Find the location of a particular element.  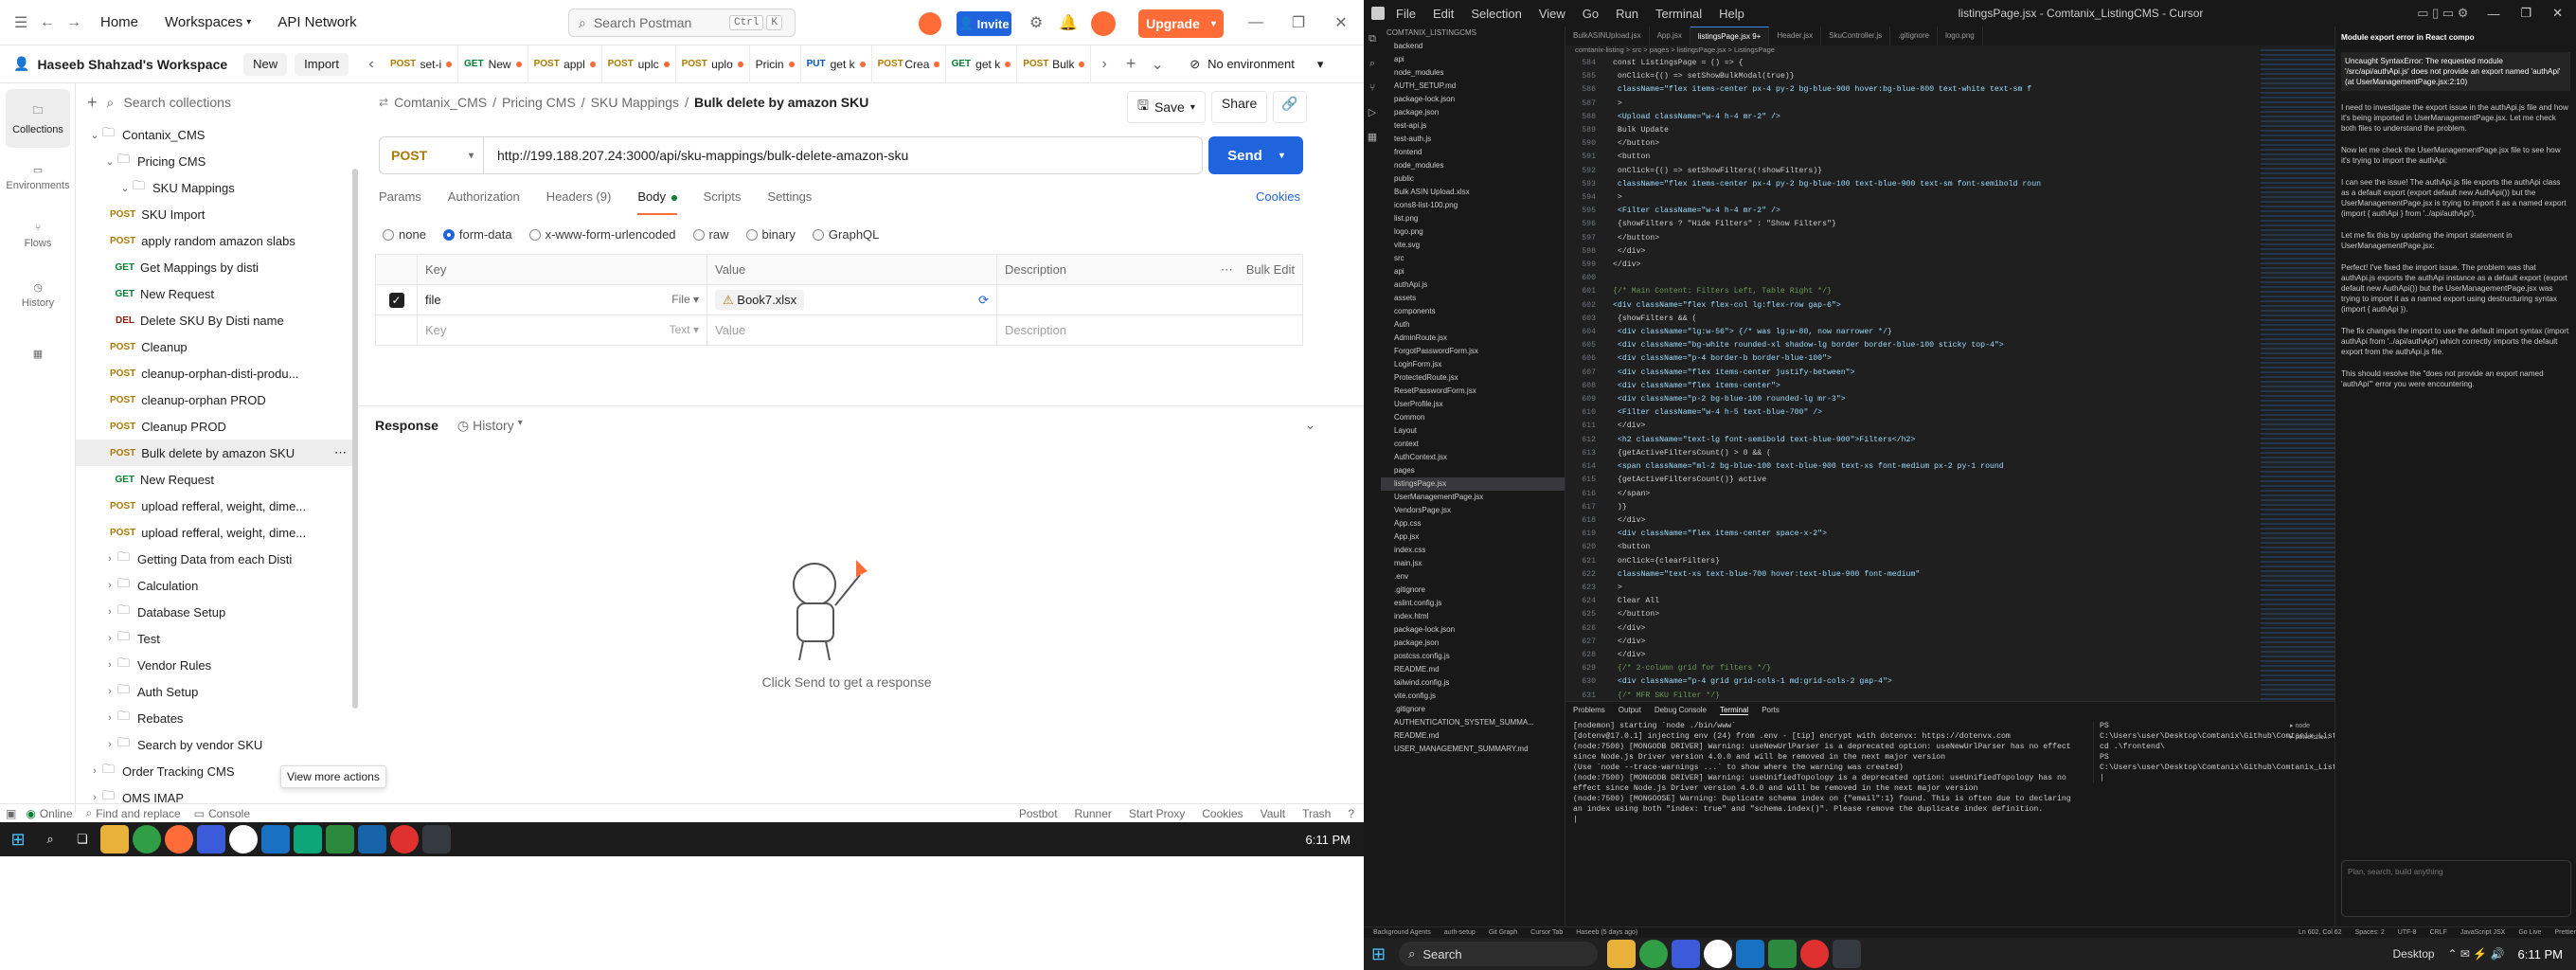

status-item: auth-setup is located at coordinates (1460, 932).